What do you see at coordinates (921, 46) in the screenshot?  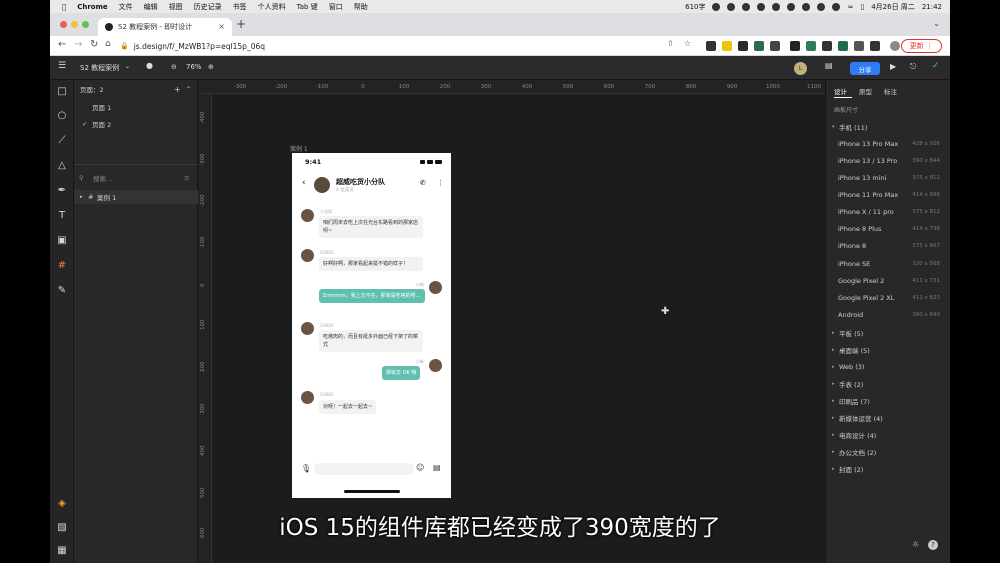 I see `update-button: 更新 ⋮` at bounding box center [921, 46].